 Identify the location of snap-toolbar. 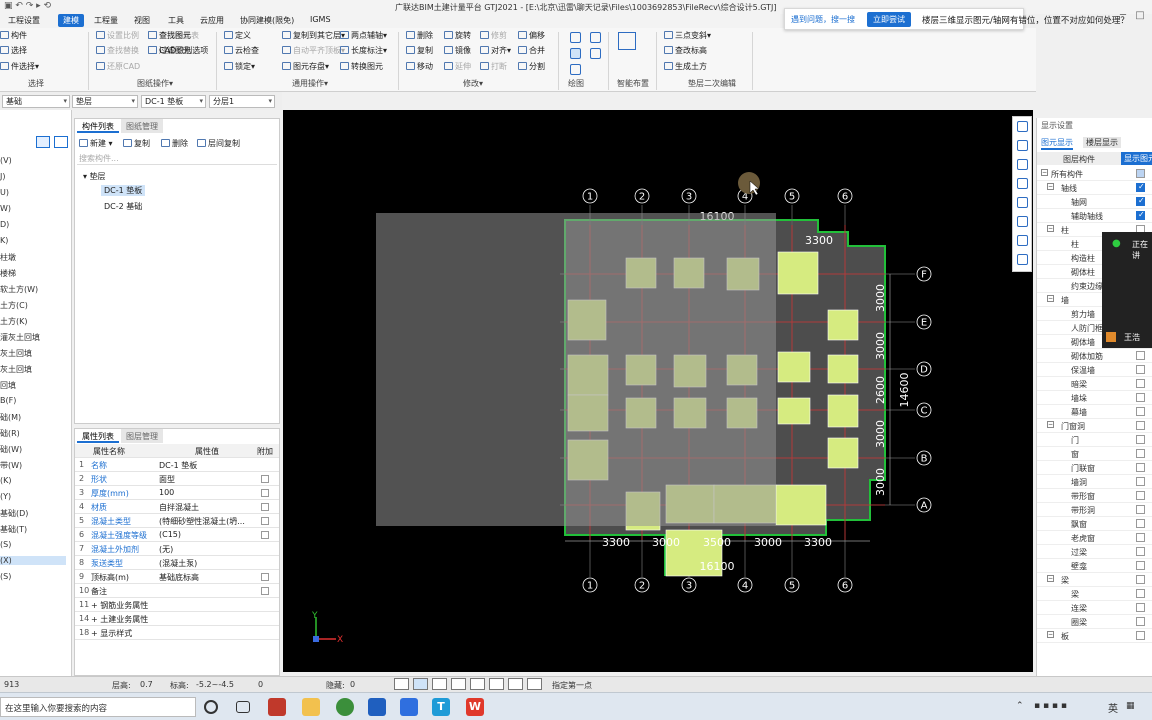
(471, 684).